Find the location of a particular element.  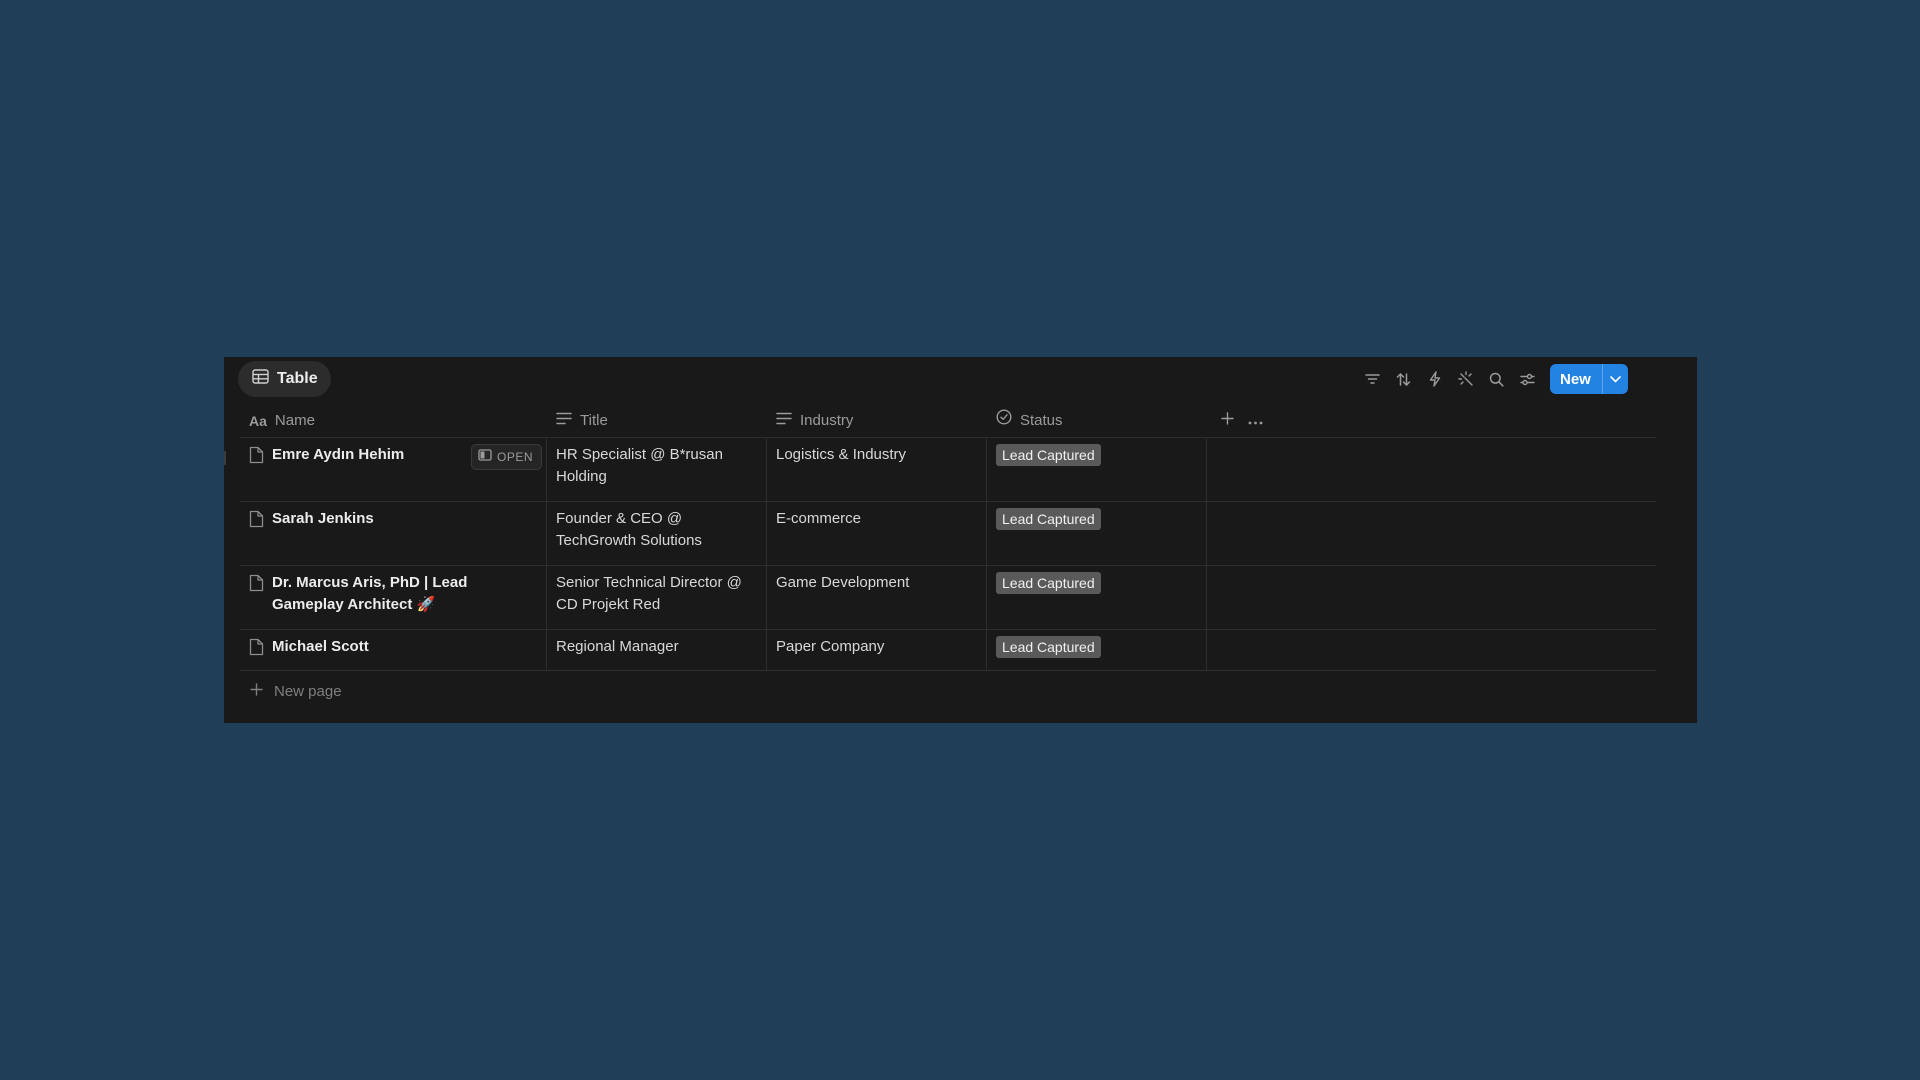

view-tab-label: Table is located at coordinates (297, 378).